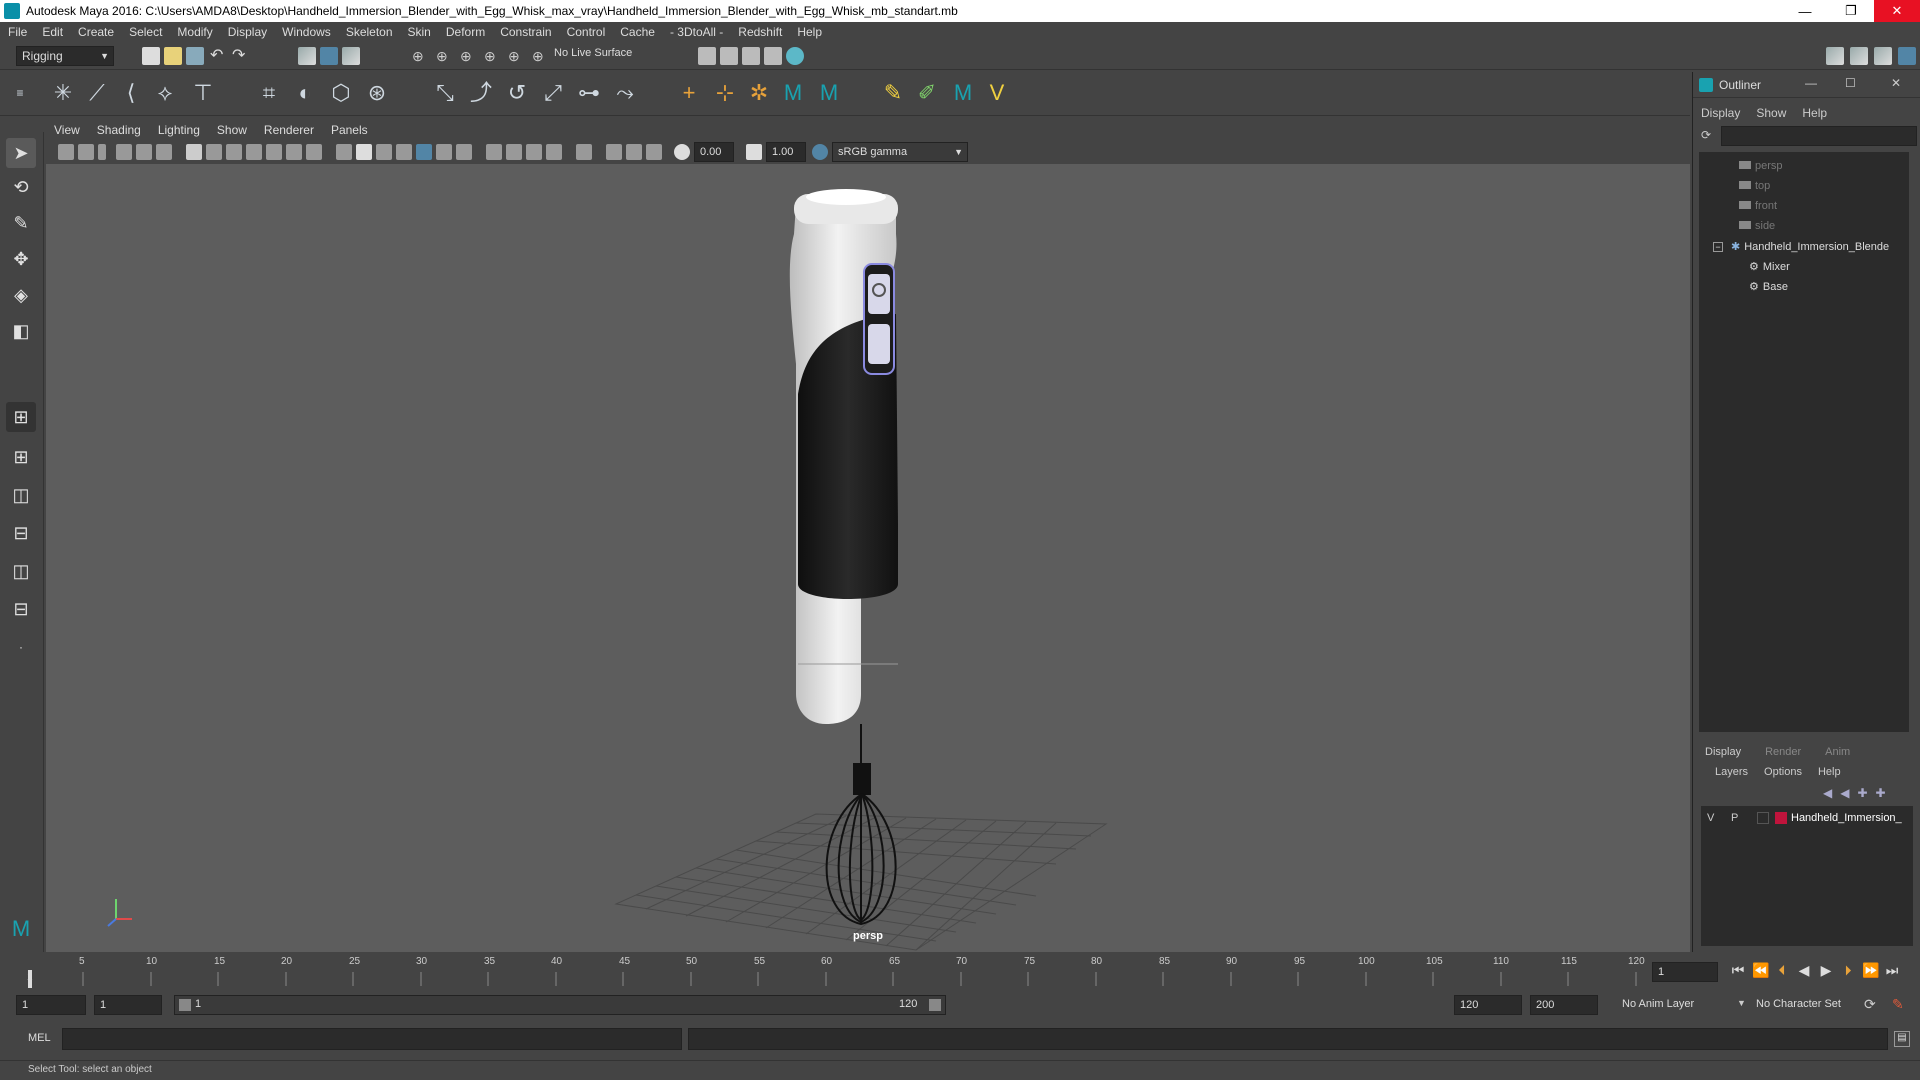 The image size is (1920, 1080). I want to click on menu-file: File, so click(17, 32).